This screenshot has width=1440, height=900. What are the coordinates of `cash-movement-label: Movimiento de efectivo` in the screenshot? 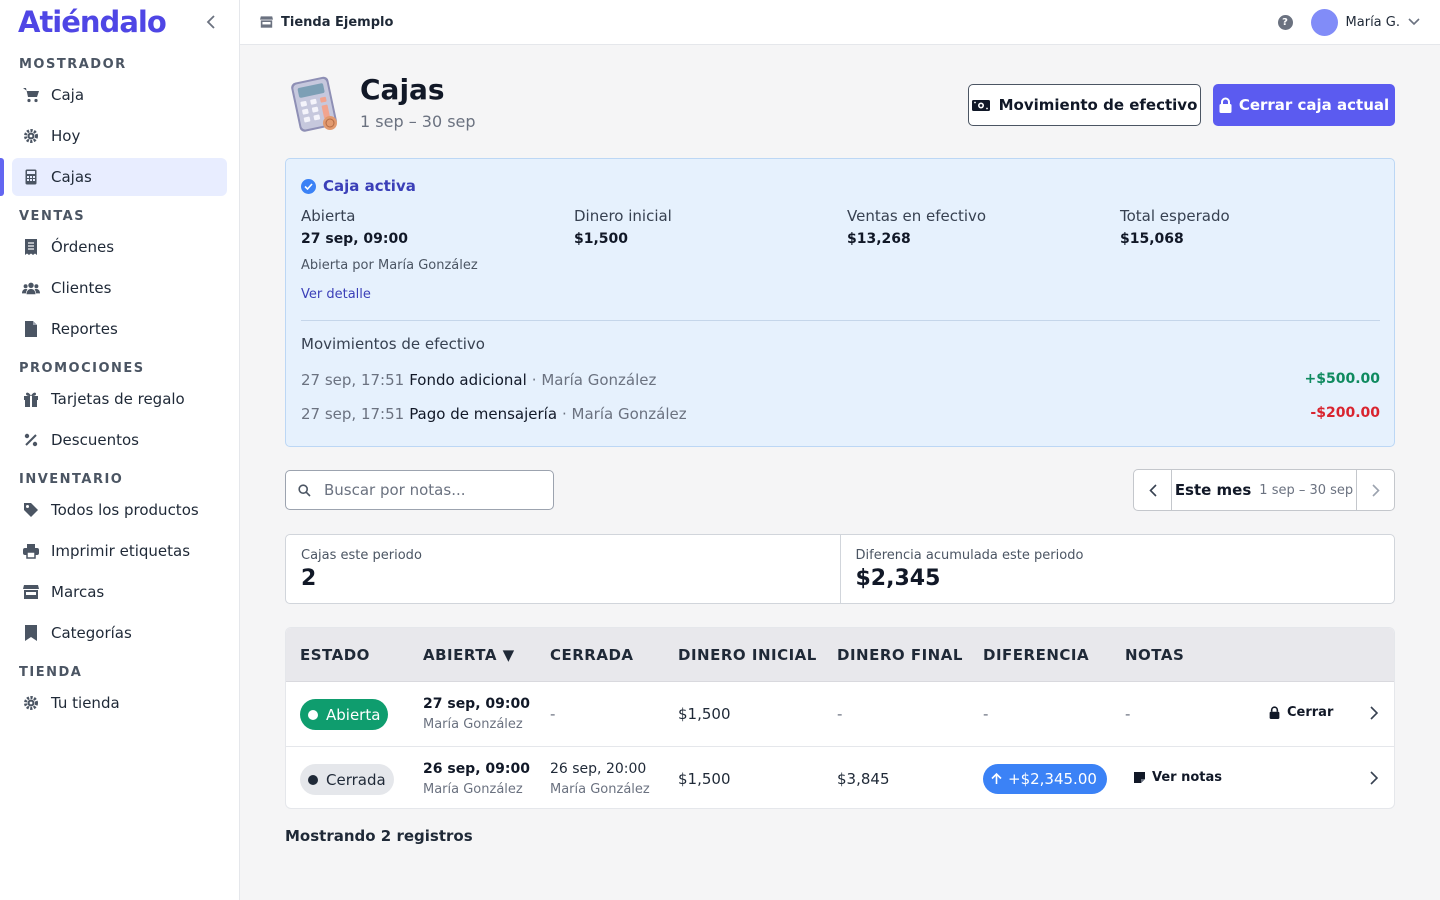 It's located at (1098, 105).